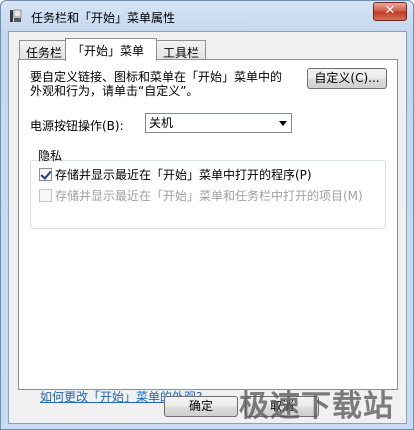  What do you see at coordinates (161, 123) in the screenshot?
I see `power-button-value: 关机` at bounding box center [161, 123].